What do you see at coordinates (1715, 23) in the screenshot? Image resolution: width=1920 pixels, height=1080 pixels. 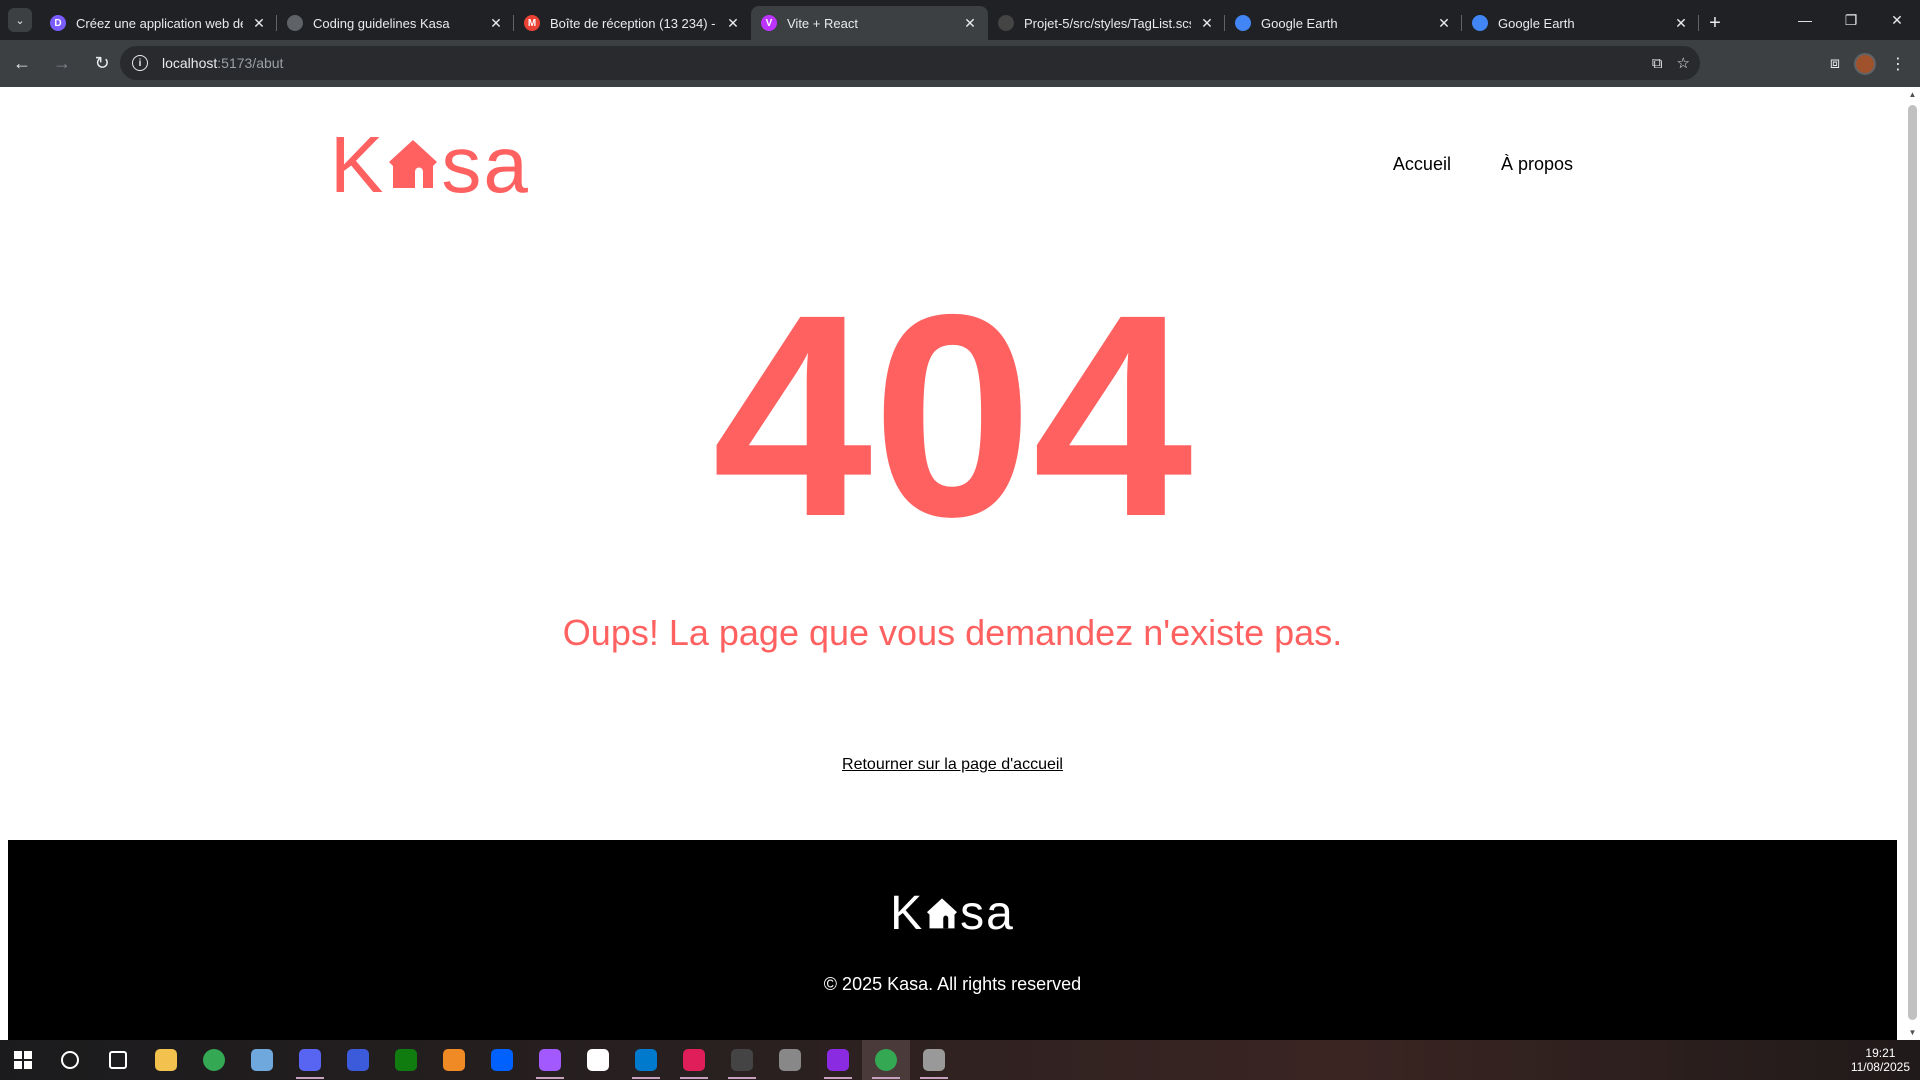 I see `new-tab-button: +` at bounding box center [1715, 23].